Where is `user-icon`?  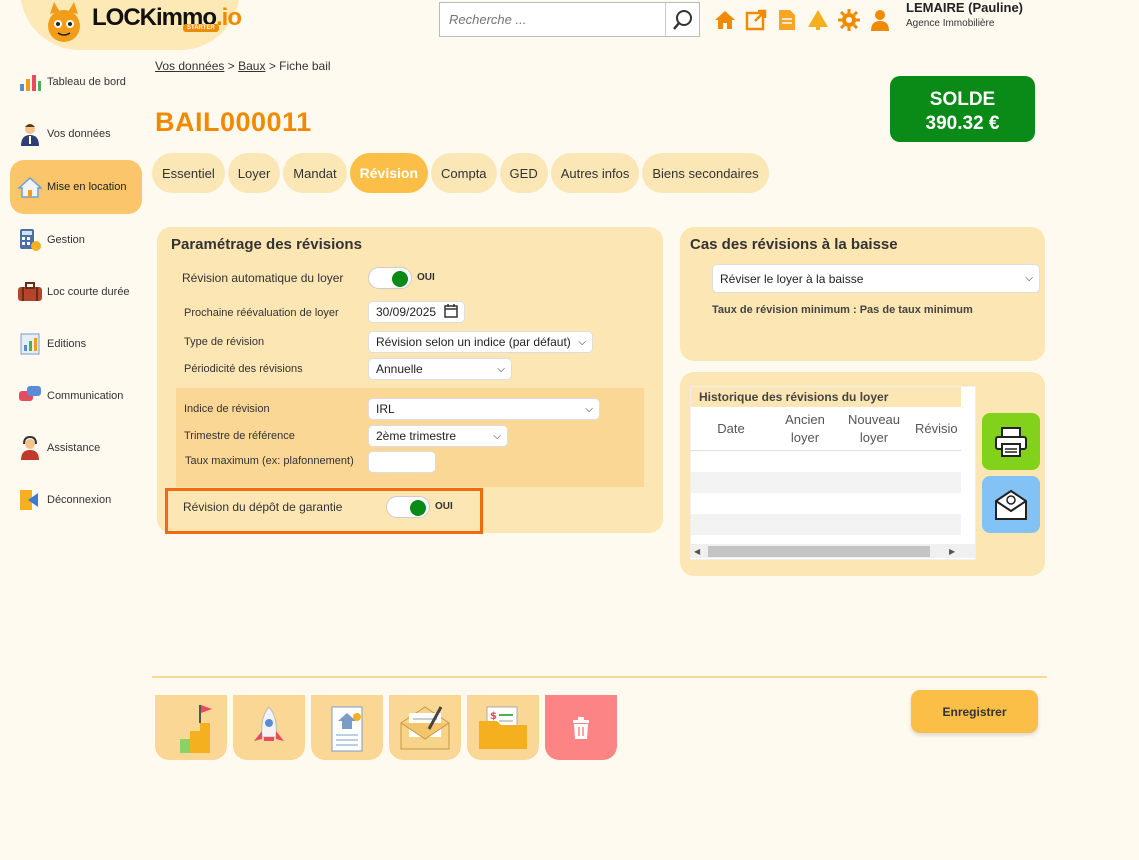 user-icon is located at coordinates (879, 19).